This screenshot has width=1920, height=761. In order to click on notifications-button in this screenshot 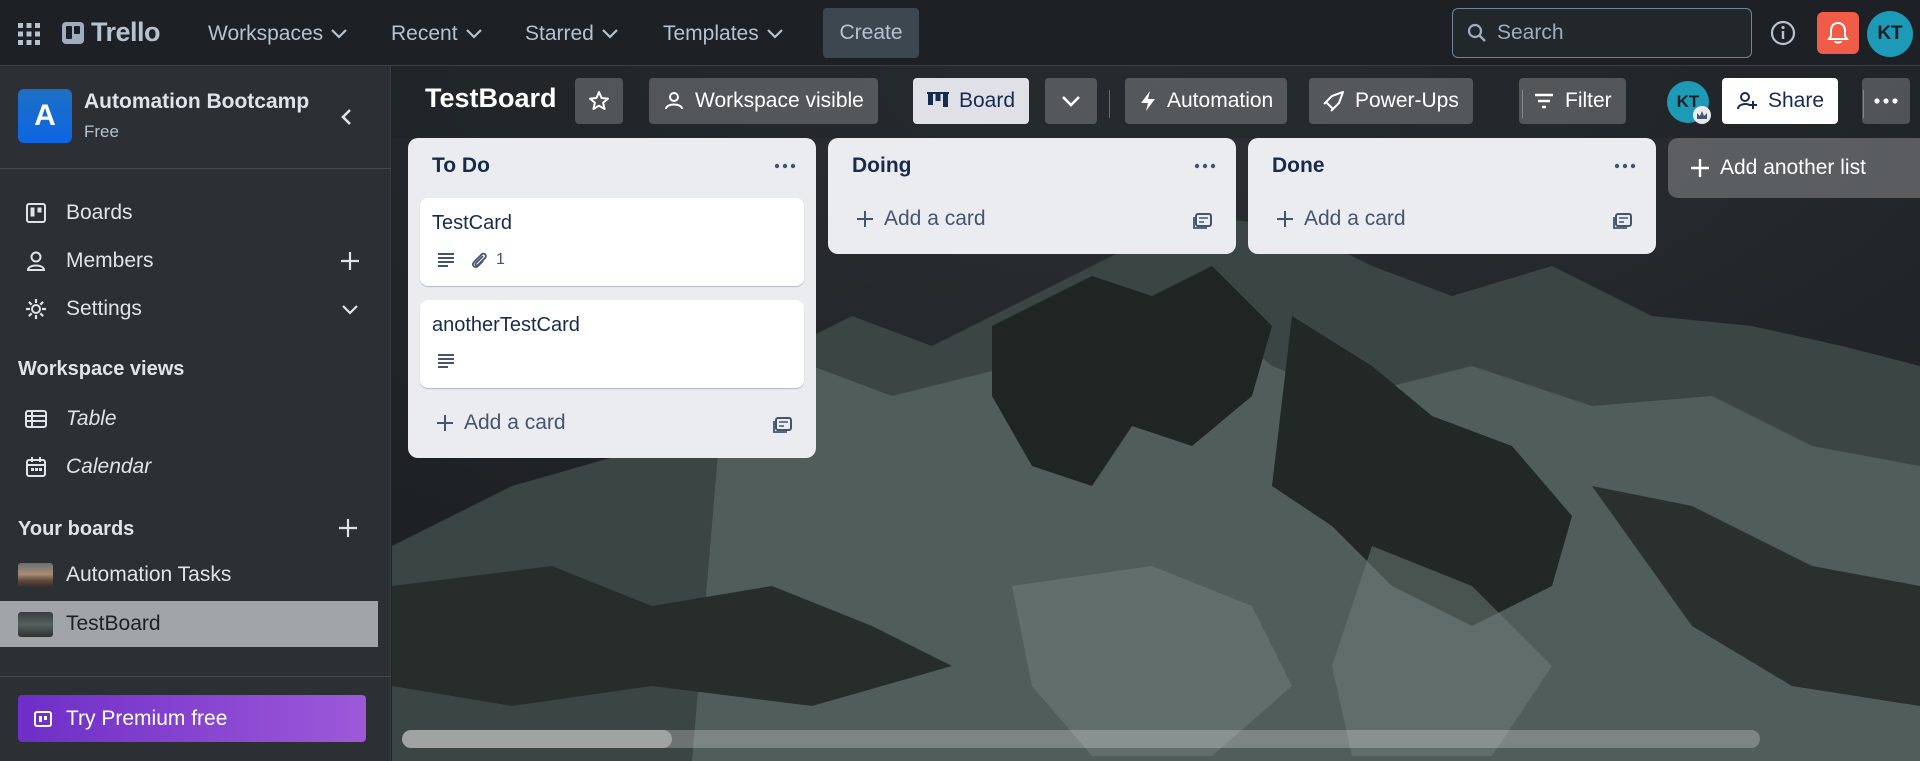, I will do `click(1838, 33)`.